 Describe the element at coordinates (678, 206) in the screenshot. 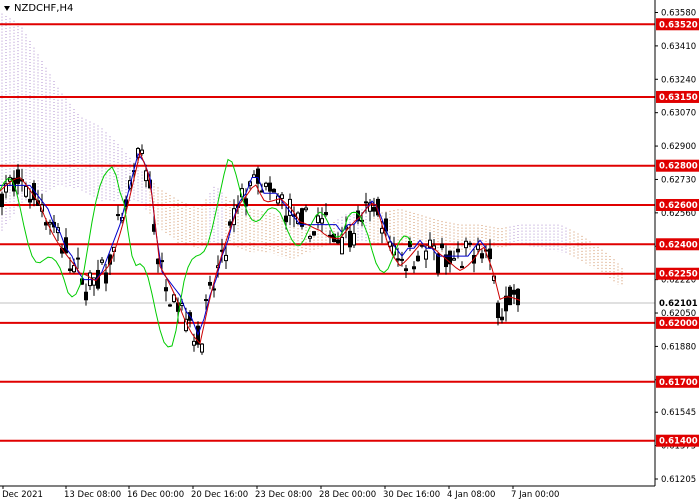

I see `level-price-label: 0.62600` at that location.